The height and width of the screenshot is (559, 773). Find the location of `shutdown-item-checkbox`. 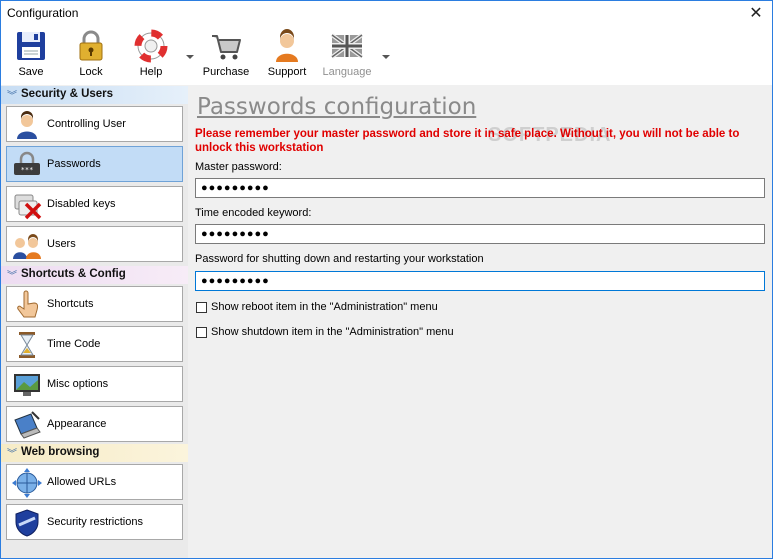

shutdown-item-checkbox is located at coordinates (201, 332).